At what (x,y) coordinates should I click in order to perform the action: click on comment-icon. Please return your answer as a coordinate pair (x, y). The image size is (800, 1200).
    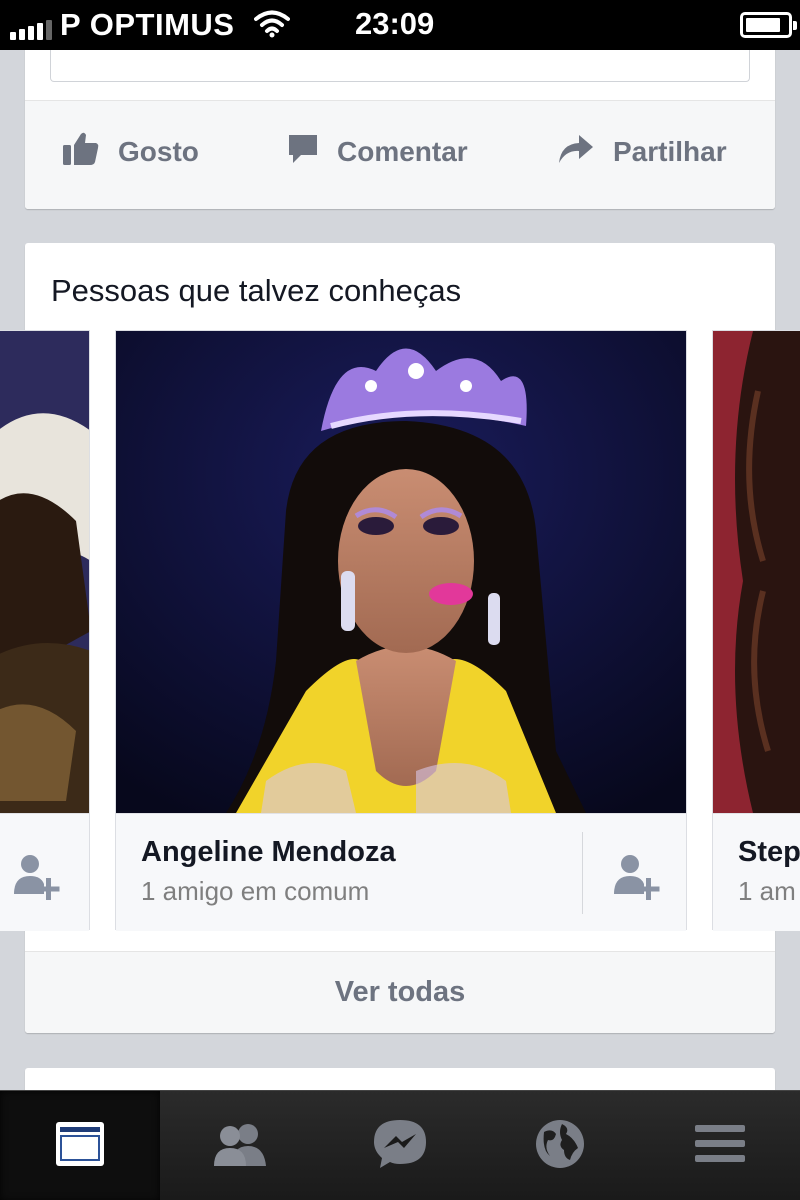
    Looking at the image, I should click on (303, 152).